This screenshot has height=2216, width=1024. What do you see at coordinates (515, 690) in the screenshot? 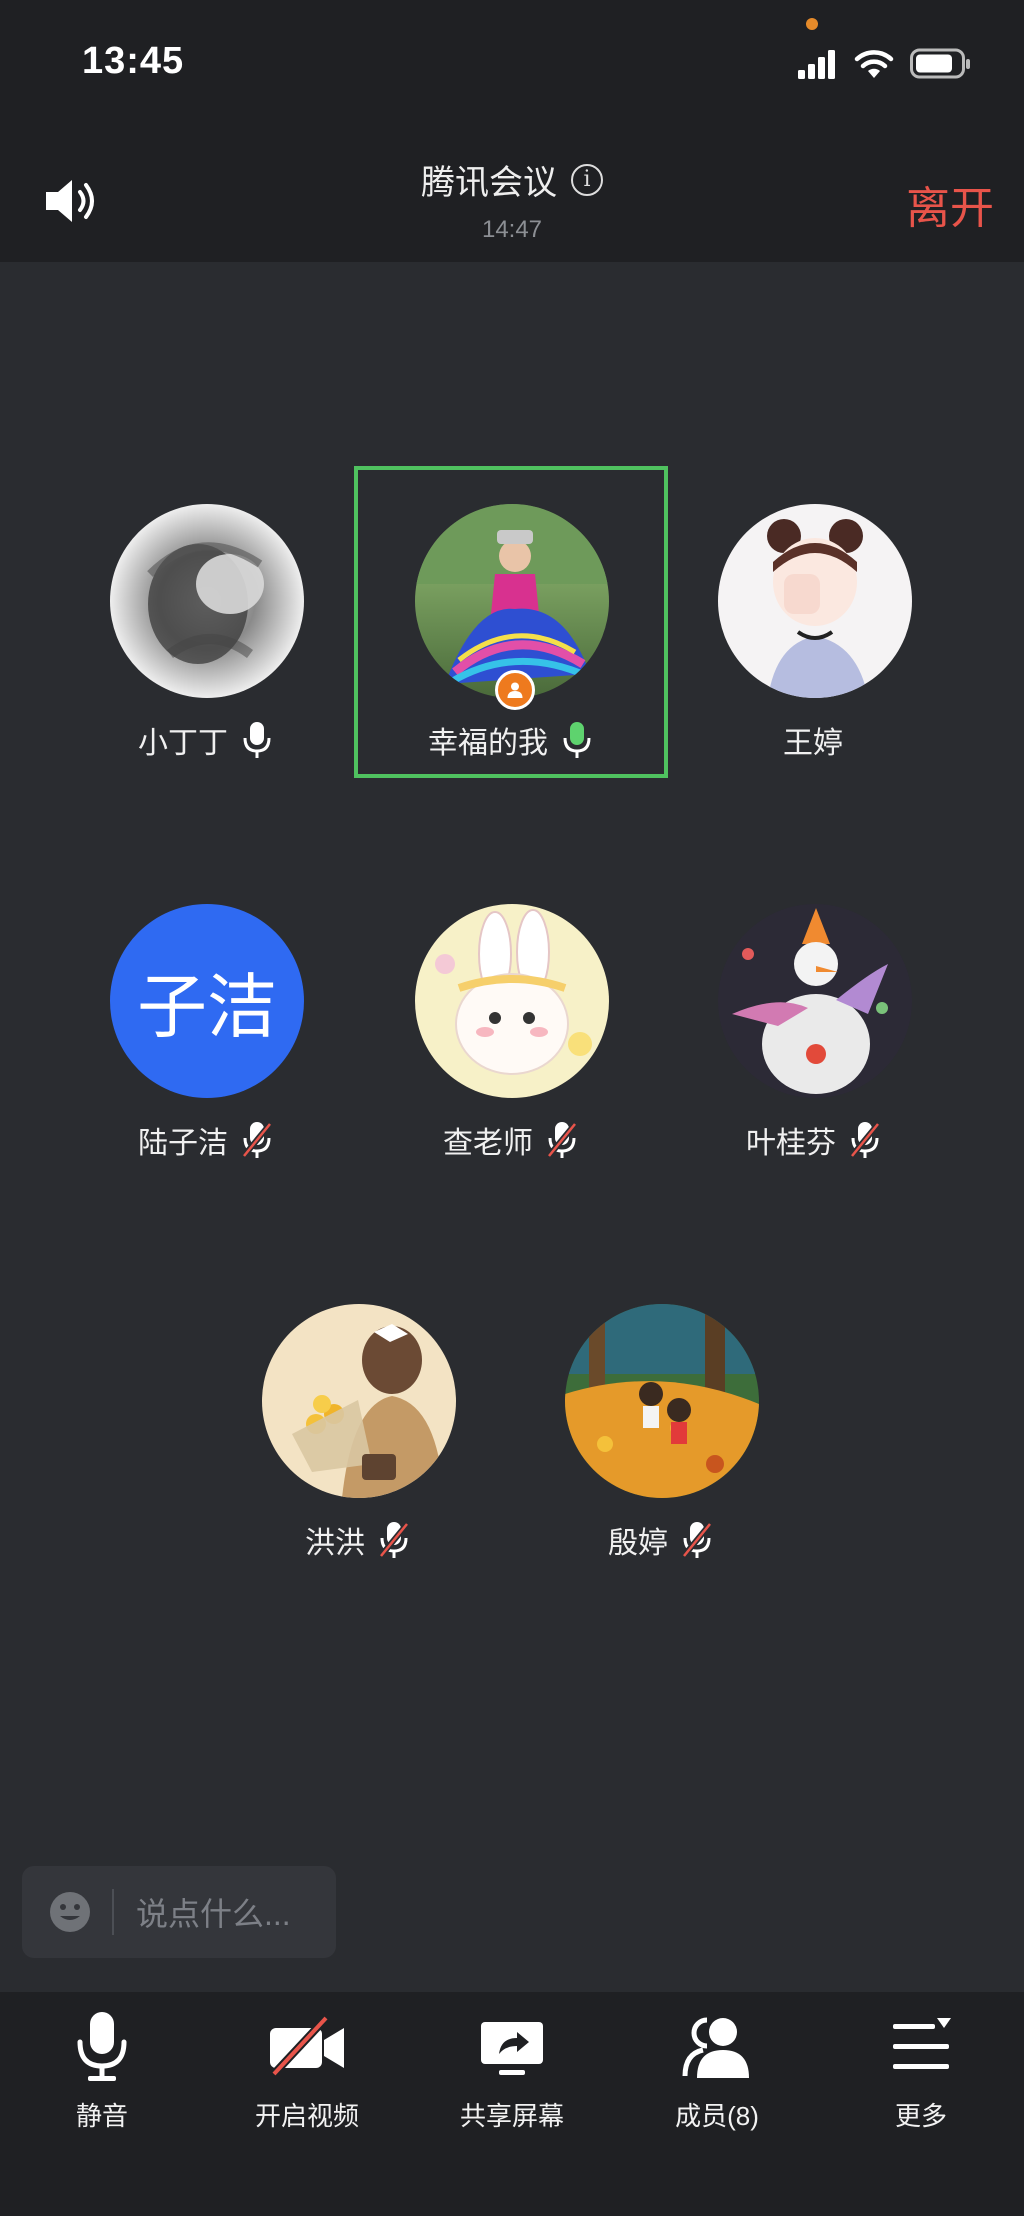
I see `host-icon` at bounding box center [515, 690].